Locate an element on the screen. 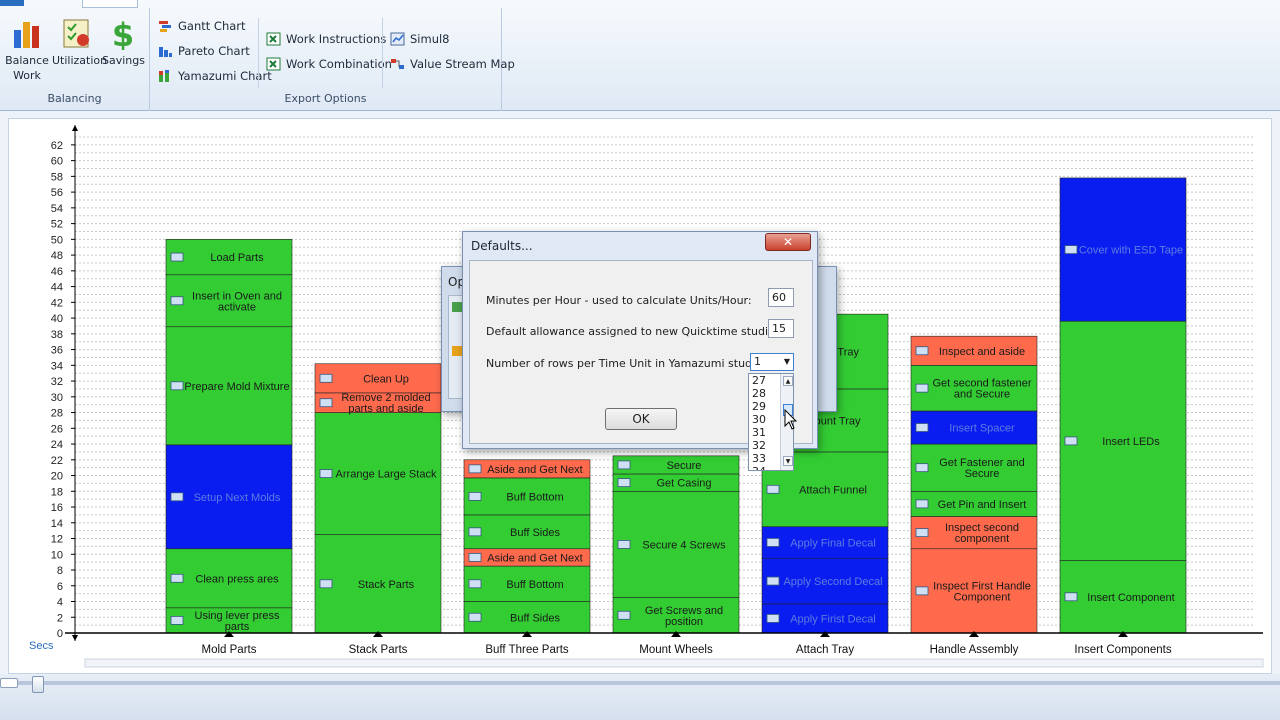 This screenshot has height=720, width=1280. savings-button: $ Savings is located at coordinates (123, 42).